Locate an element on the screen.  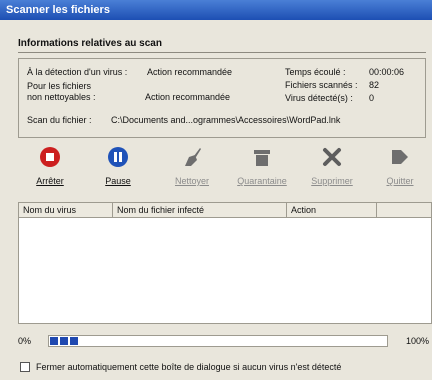
stop-button: Arrêter is located at coordinates (50, 167).